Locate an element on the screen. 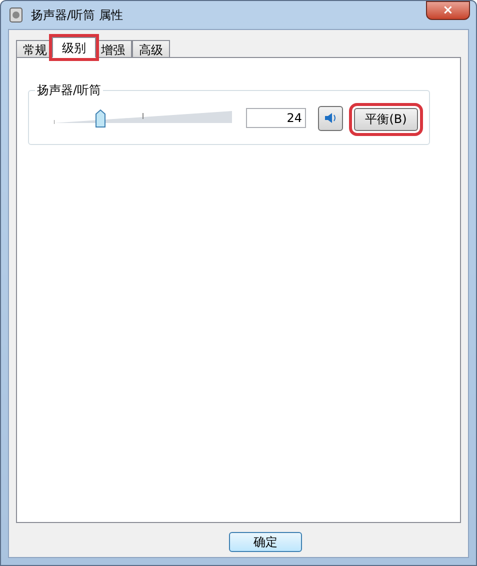  tab: 级别 is located at coordinates (74, 47).